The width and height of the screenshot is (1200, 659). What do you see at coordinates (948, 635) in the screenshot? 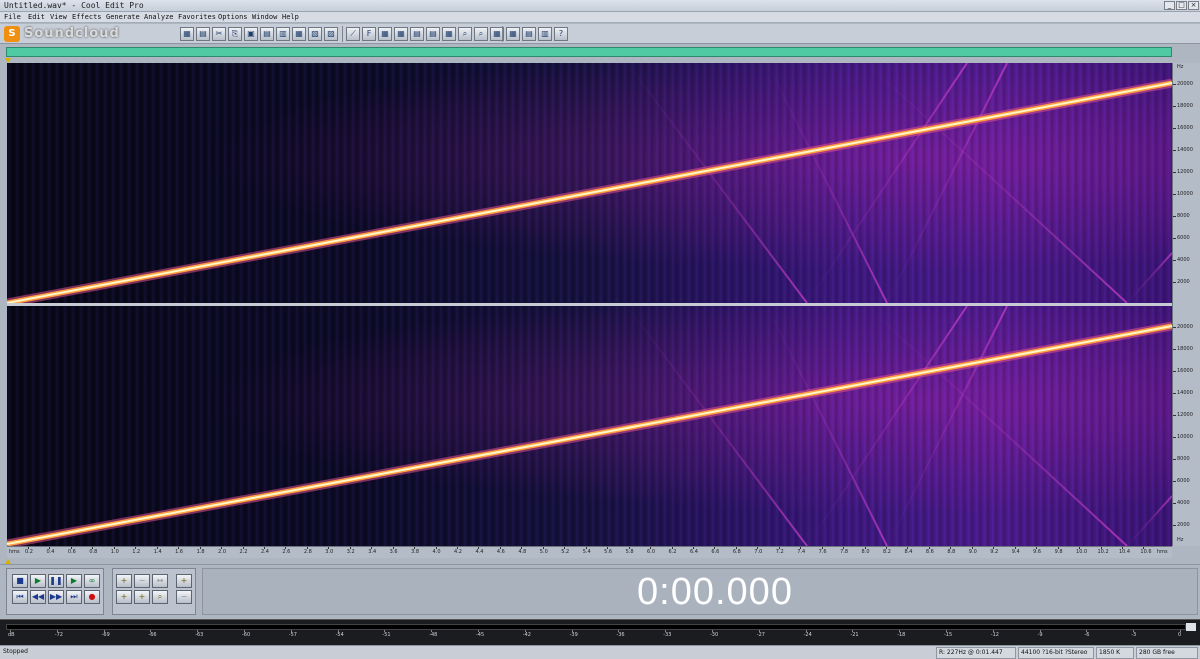
I see `db-label: -15` at bounding box center [948, 635].